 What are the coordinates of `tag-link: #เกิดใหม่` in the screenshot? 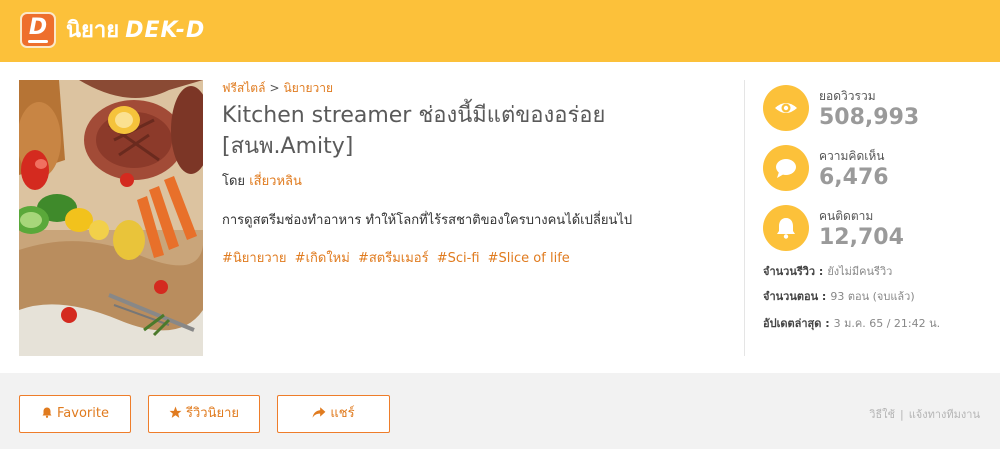 It's located at (322, 258).